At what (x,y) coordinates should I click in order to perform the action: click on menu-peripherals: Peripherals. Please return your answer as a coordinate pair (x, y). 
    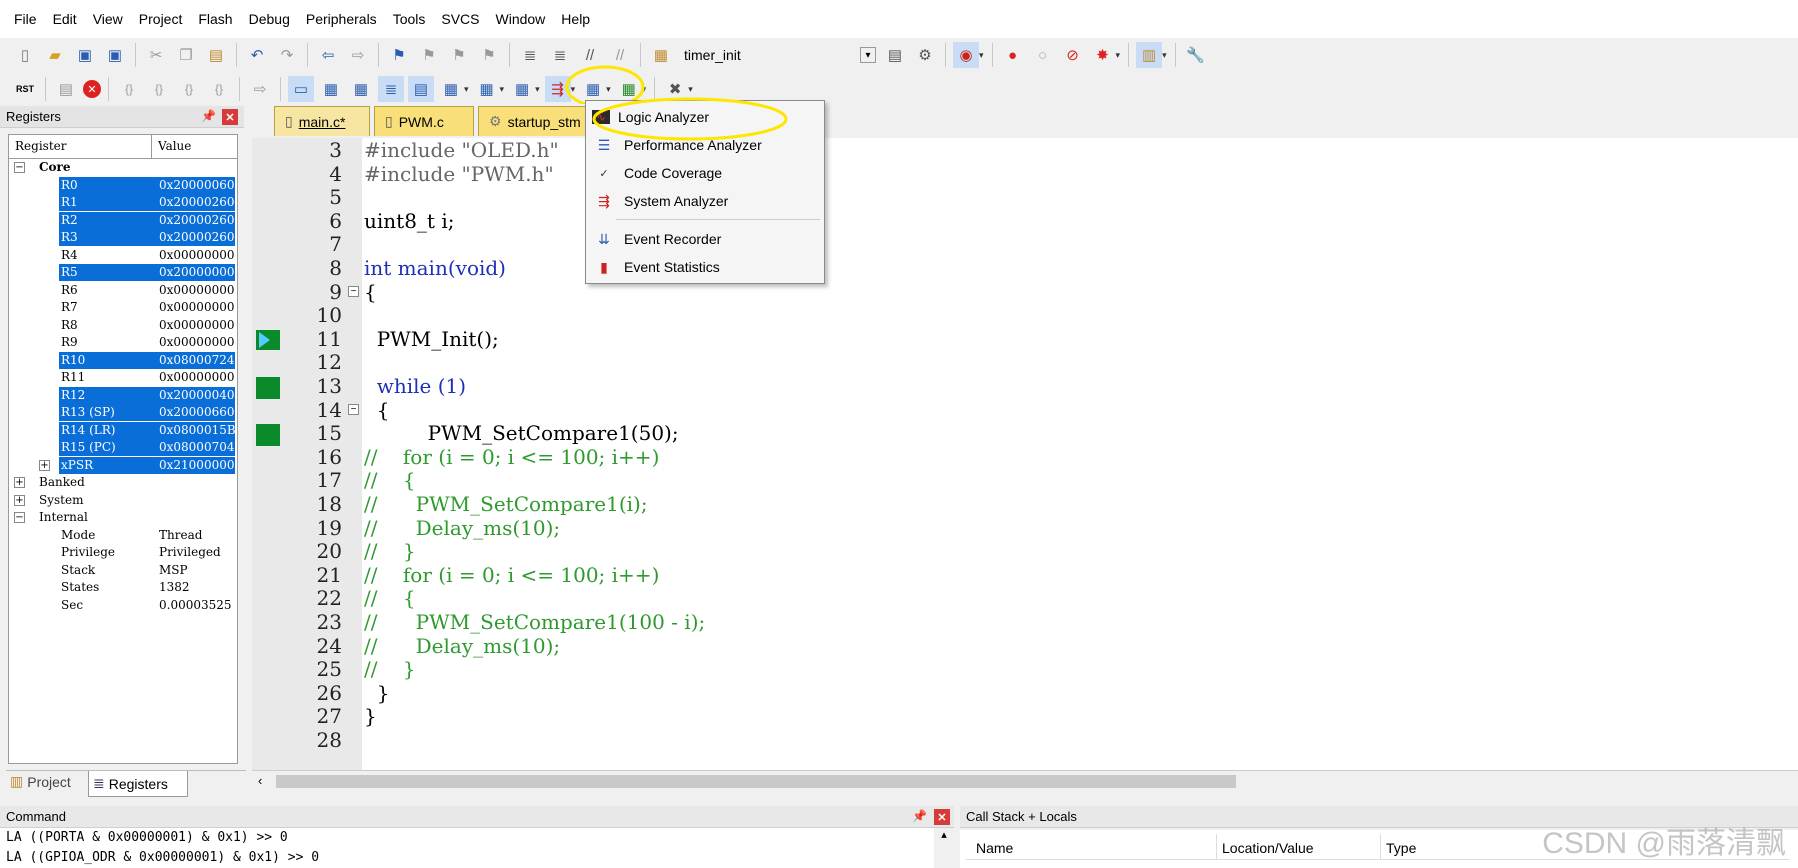
    Looking at the image, I should click on (341, 19).